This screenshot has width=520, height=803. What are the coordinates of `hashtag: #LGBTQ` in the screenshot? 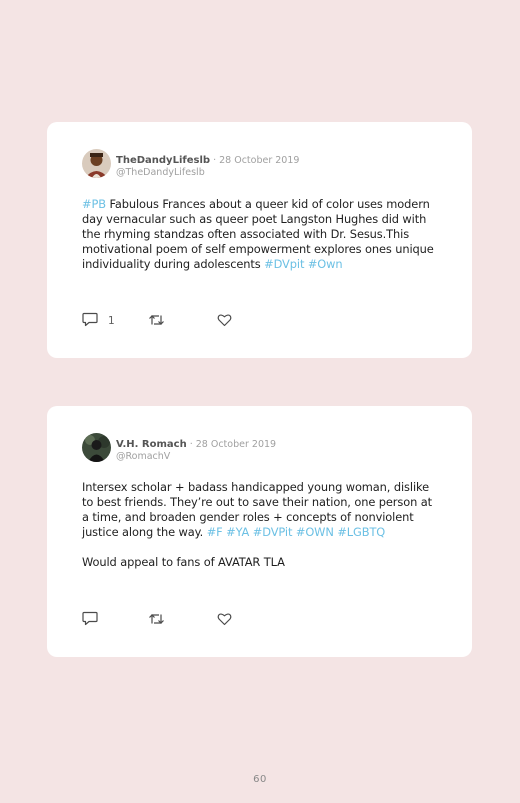 It's located at (361, 532).